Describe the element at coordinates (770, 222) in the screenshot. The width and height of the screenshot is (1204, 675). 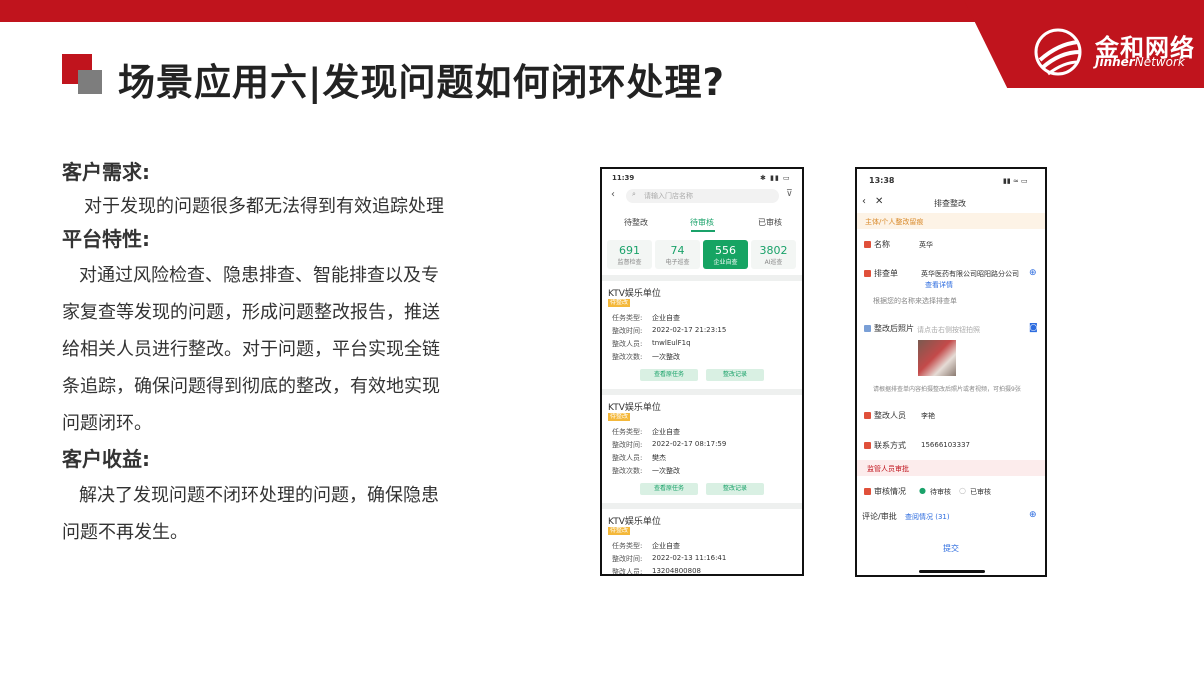
I see `tab-reviewed: 已审核` at that location.